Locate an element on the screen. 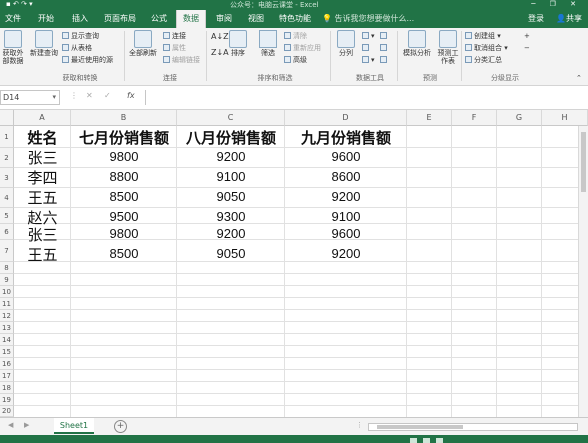 The height and width of the screenshot is (443, 588). row-header-7: 7 is located at coordinates (7, 251).